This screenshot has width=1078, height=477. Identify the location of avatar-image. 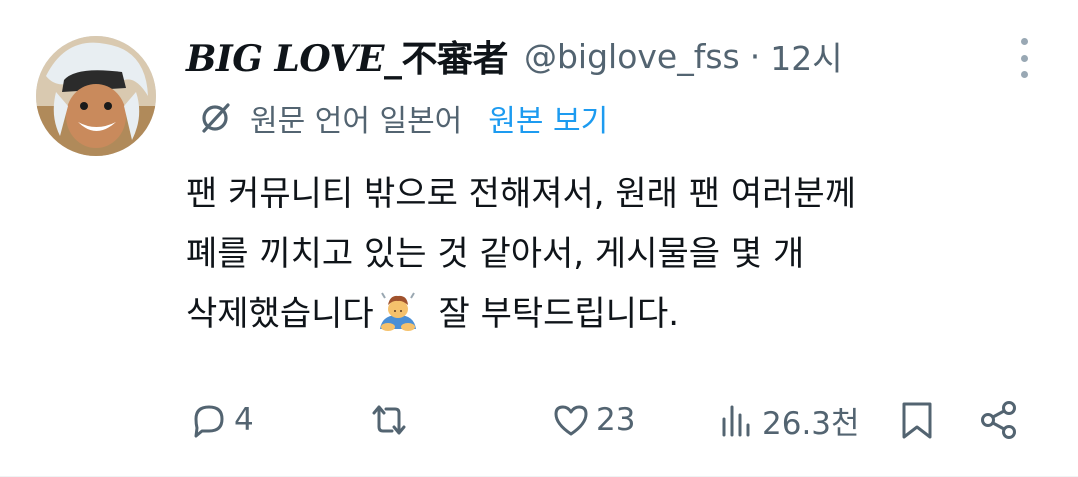
(96, 96).